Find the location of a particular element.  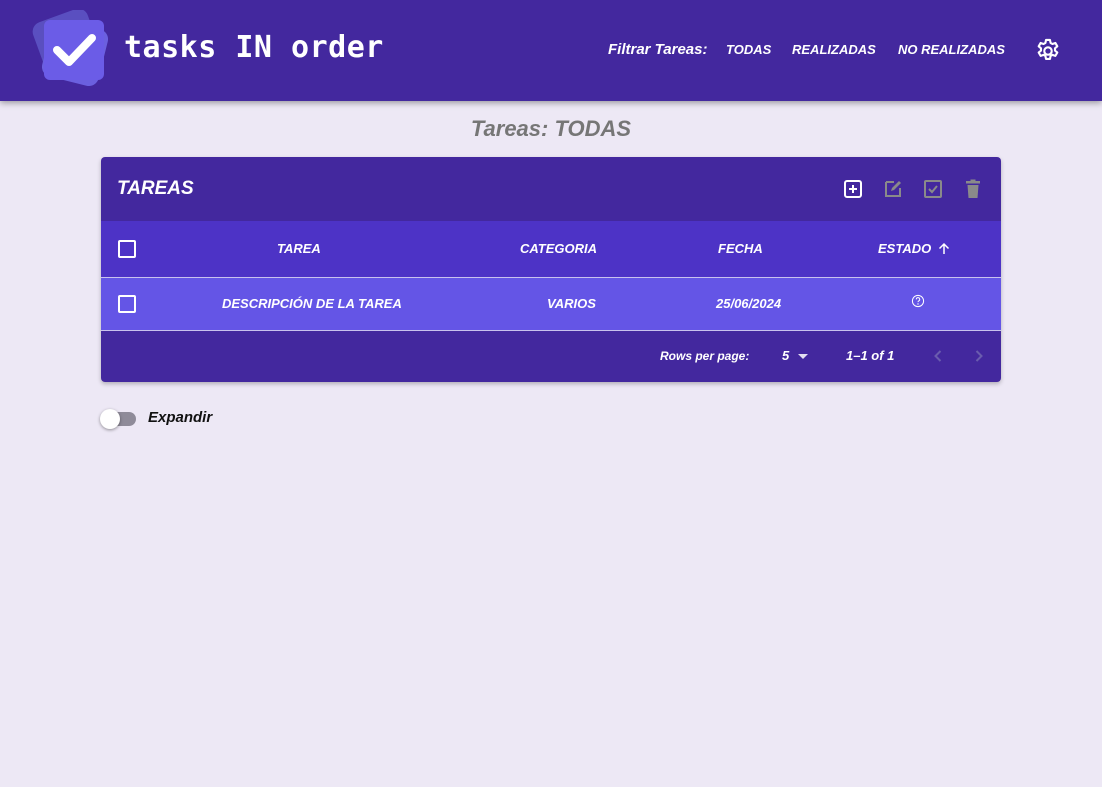

column-header-tarea: TAREA is located at coordinates (299, 248).